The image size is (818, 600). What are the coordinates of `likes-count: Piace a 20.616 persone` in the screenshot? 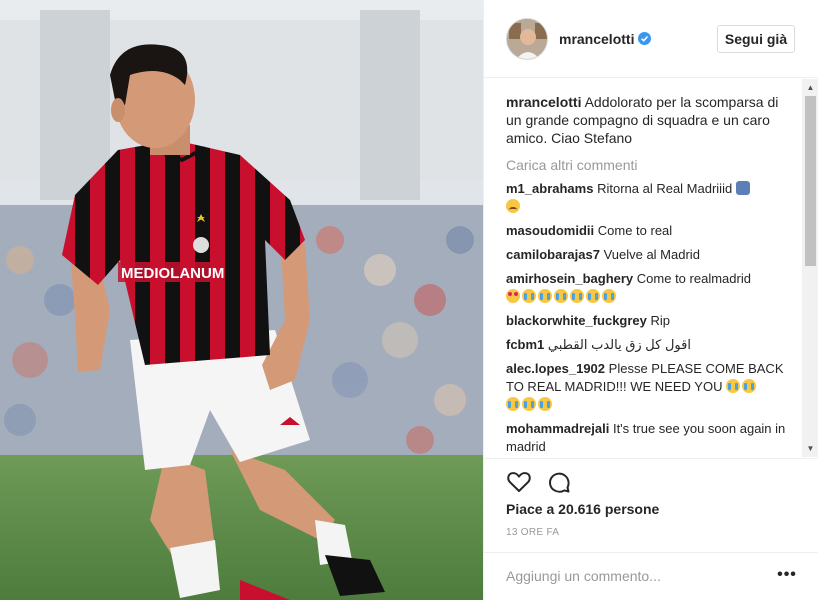 It's located at (582, 509).